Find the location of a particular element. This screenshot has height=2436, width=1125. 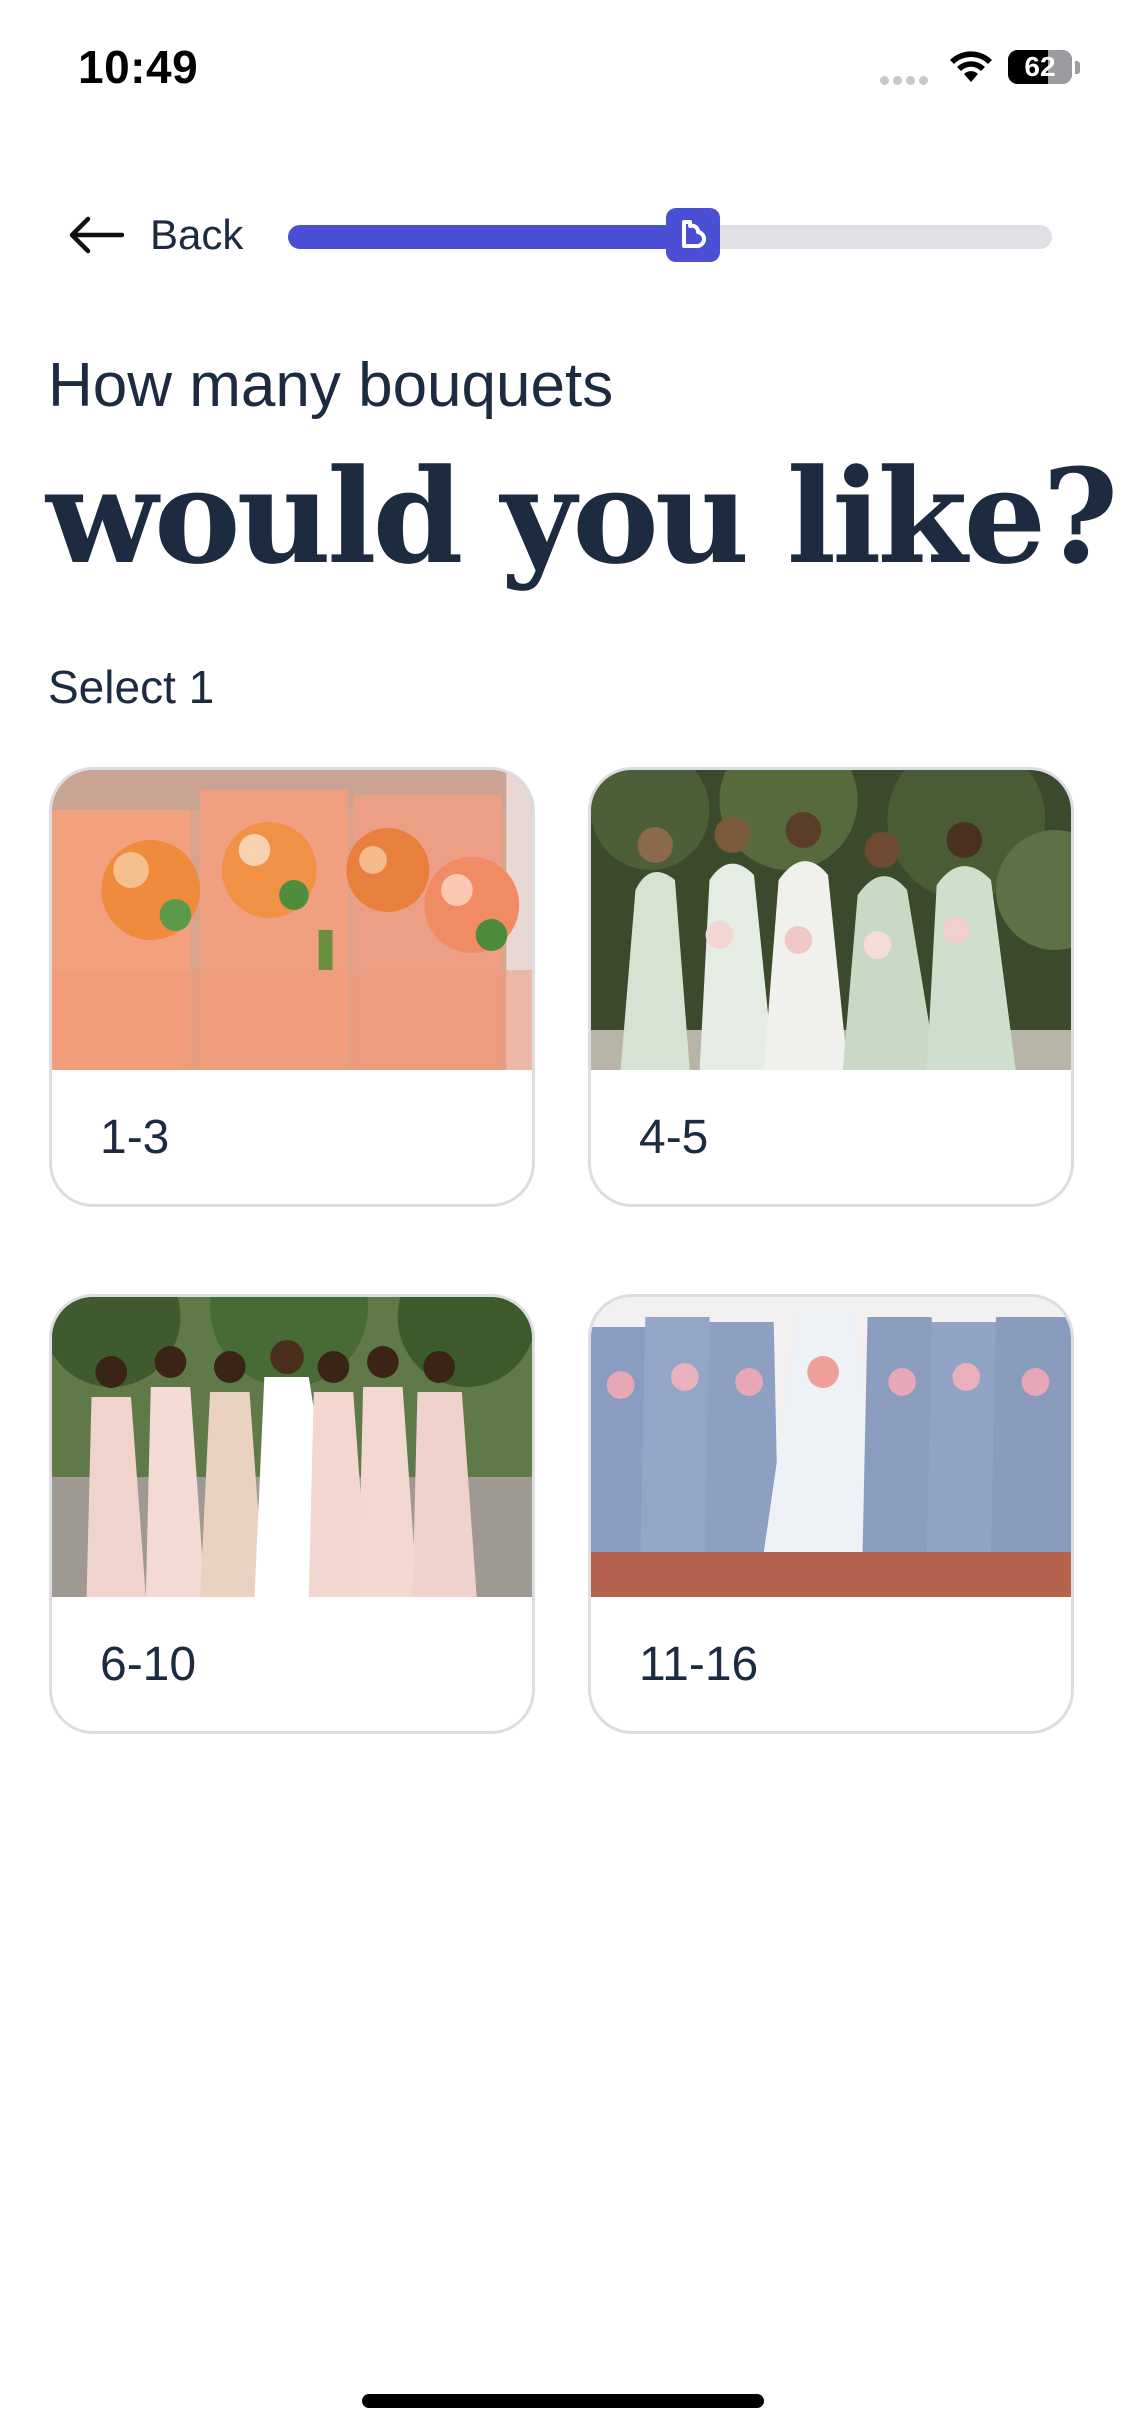

battery-icon: 62 is located at coordinates (1040, 67).